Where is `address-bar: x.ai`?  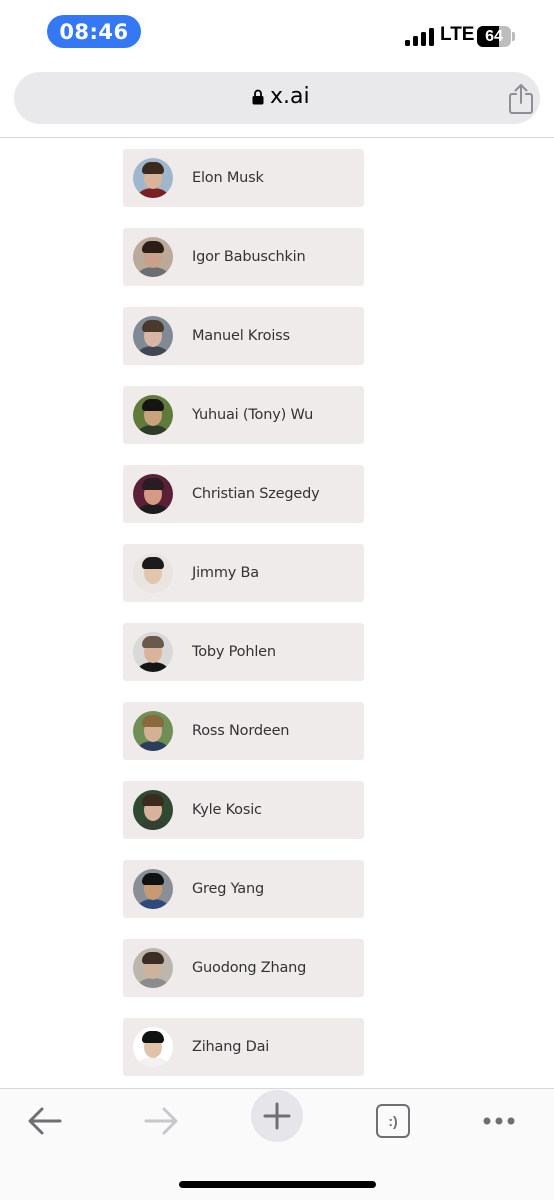 address-bar: x.ai is located at coordinates (277, 98).